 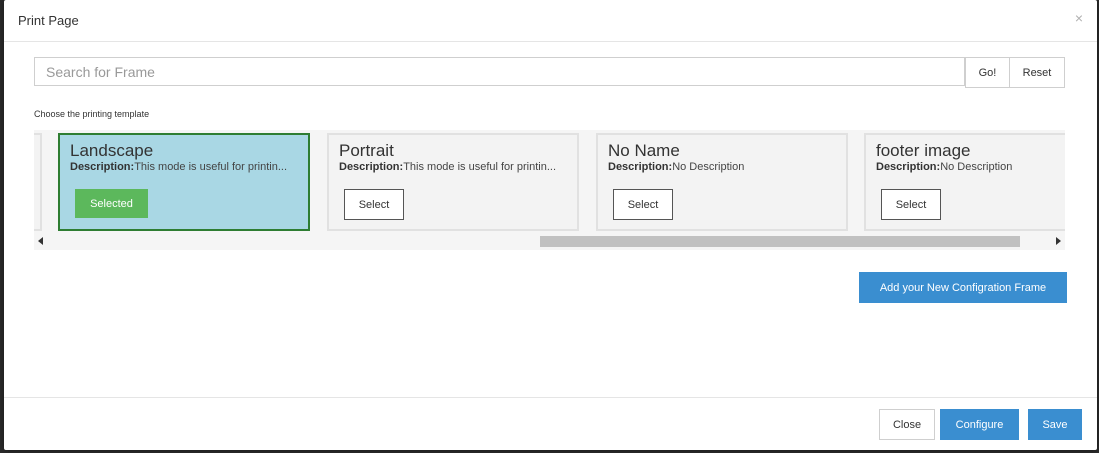 I want to click on dialog-title: Print Page, so click(x=48, y=20).